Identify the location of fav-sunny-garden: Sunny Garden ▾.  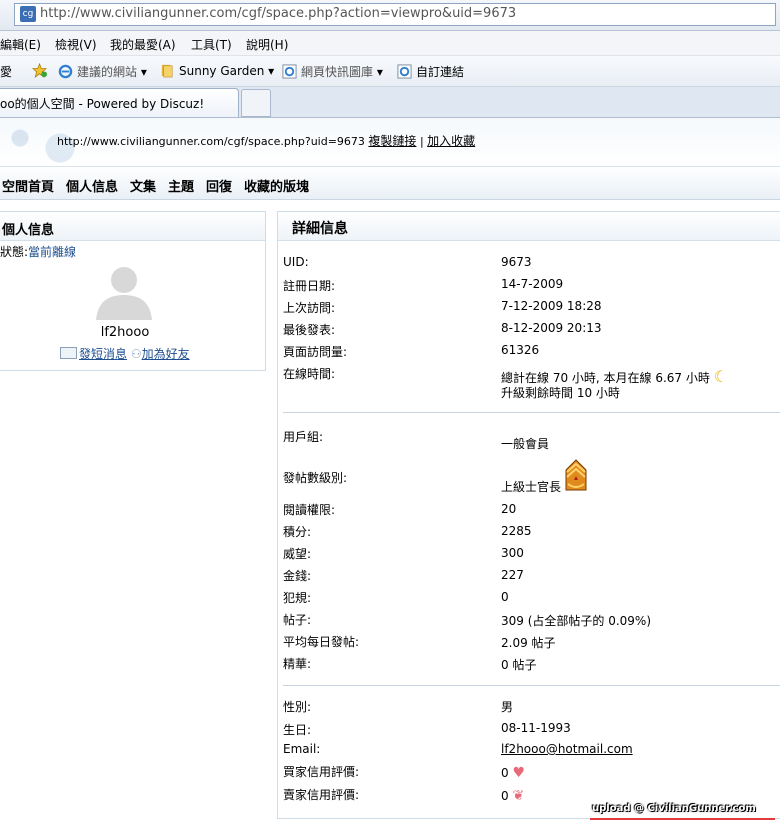
(217, 70).